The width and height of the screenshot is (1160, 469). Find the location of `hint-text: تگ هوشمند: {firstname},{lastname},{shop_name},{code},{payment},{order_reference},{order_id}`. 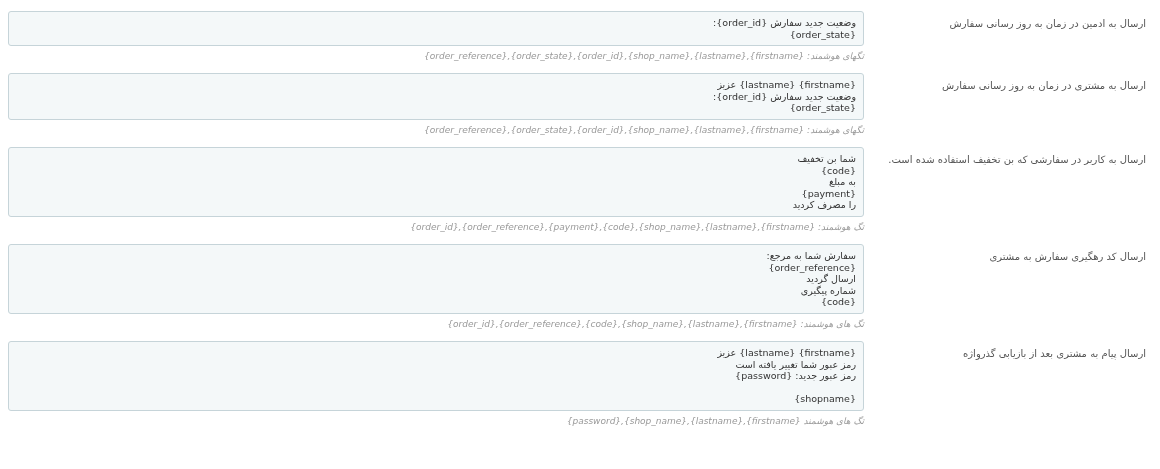

hint-text: تگ هوشمند: {firstname},{lastname},{shop_name},{code},{payment},{order_reference},{order_id} is located at coordinates (636, 227).